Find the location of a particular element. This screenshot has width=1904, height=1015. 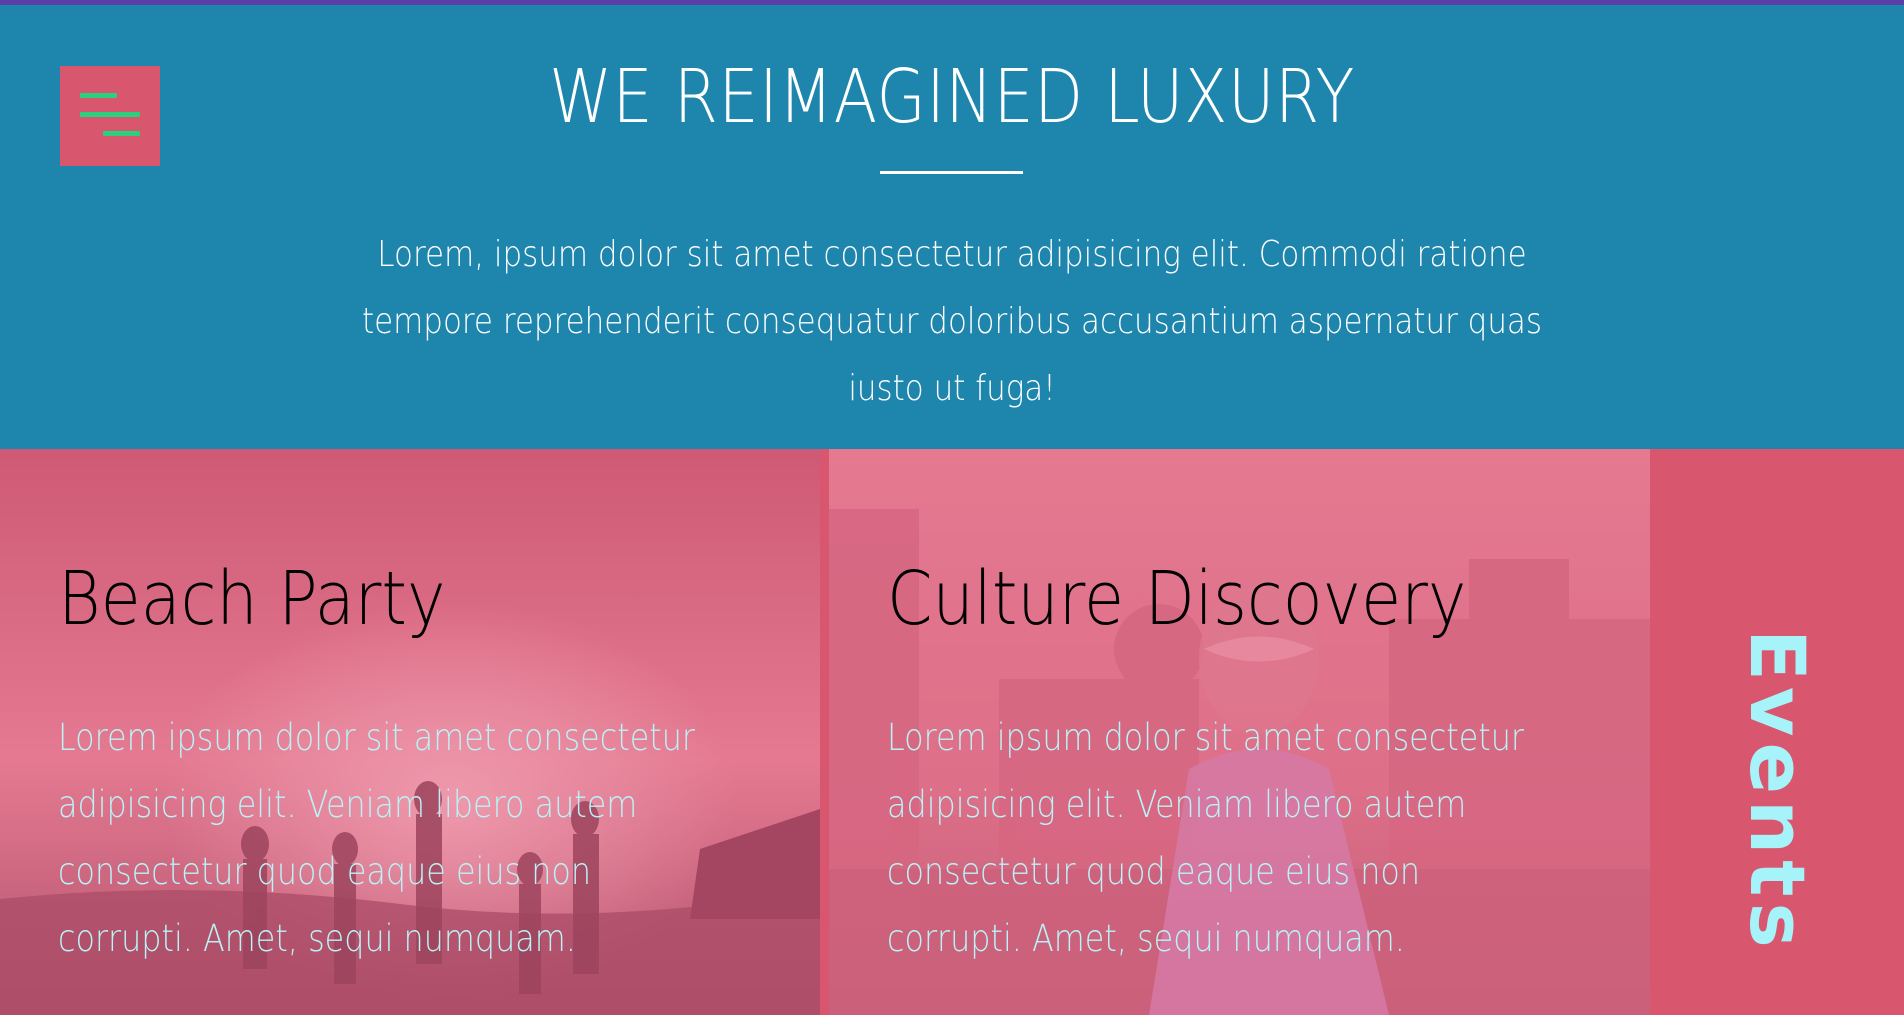

events-side-tab: Events is located at coordinates (1777, 732).